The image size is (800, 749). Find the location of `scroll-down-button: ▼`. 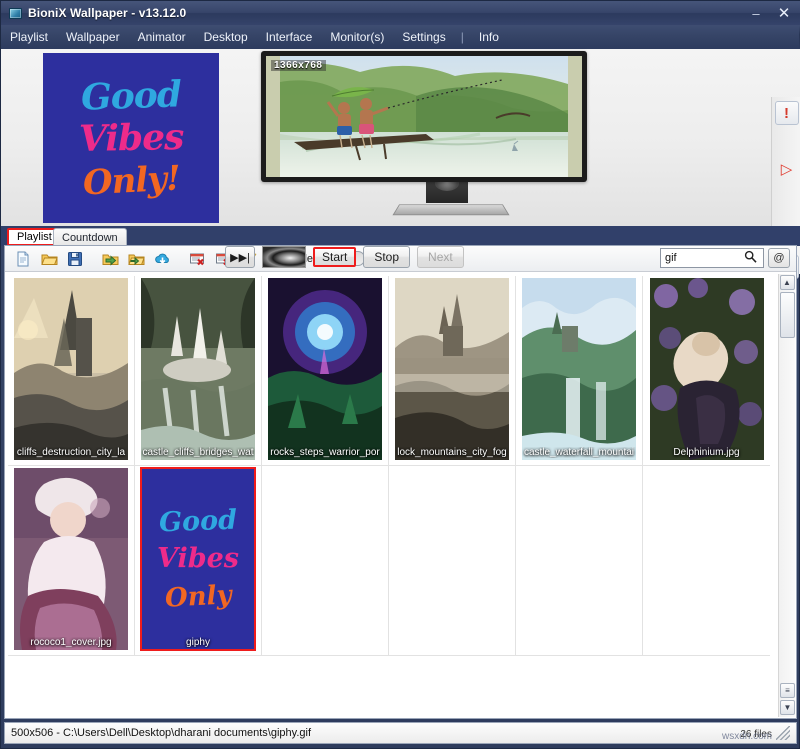

scroll-down-button: ▼ is located at coordinates (787, 707).